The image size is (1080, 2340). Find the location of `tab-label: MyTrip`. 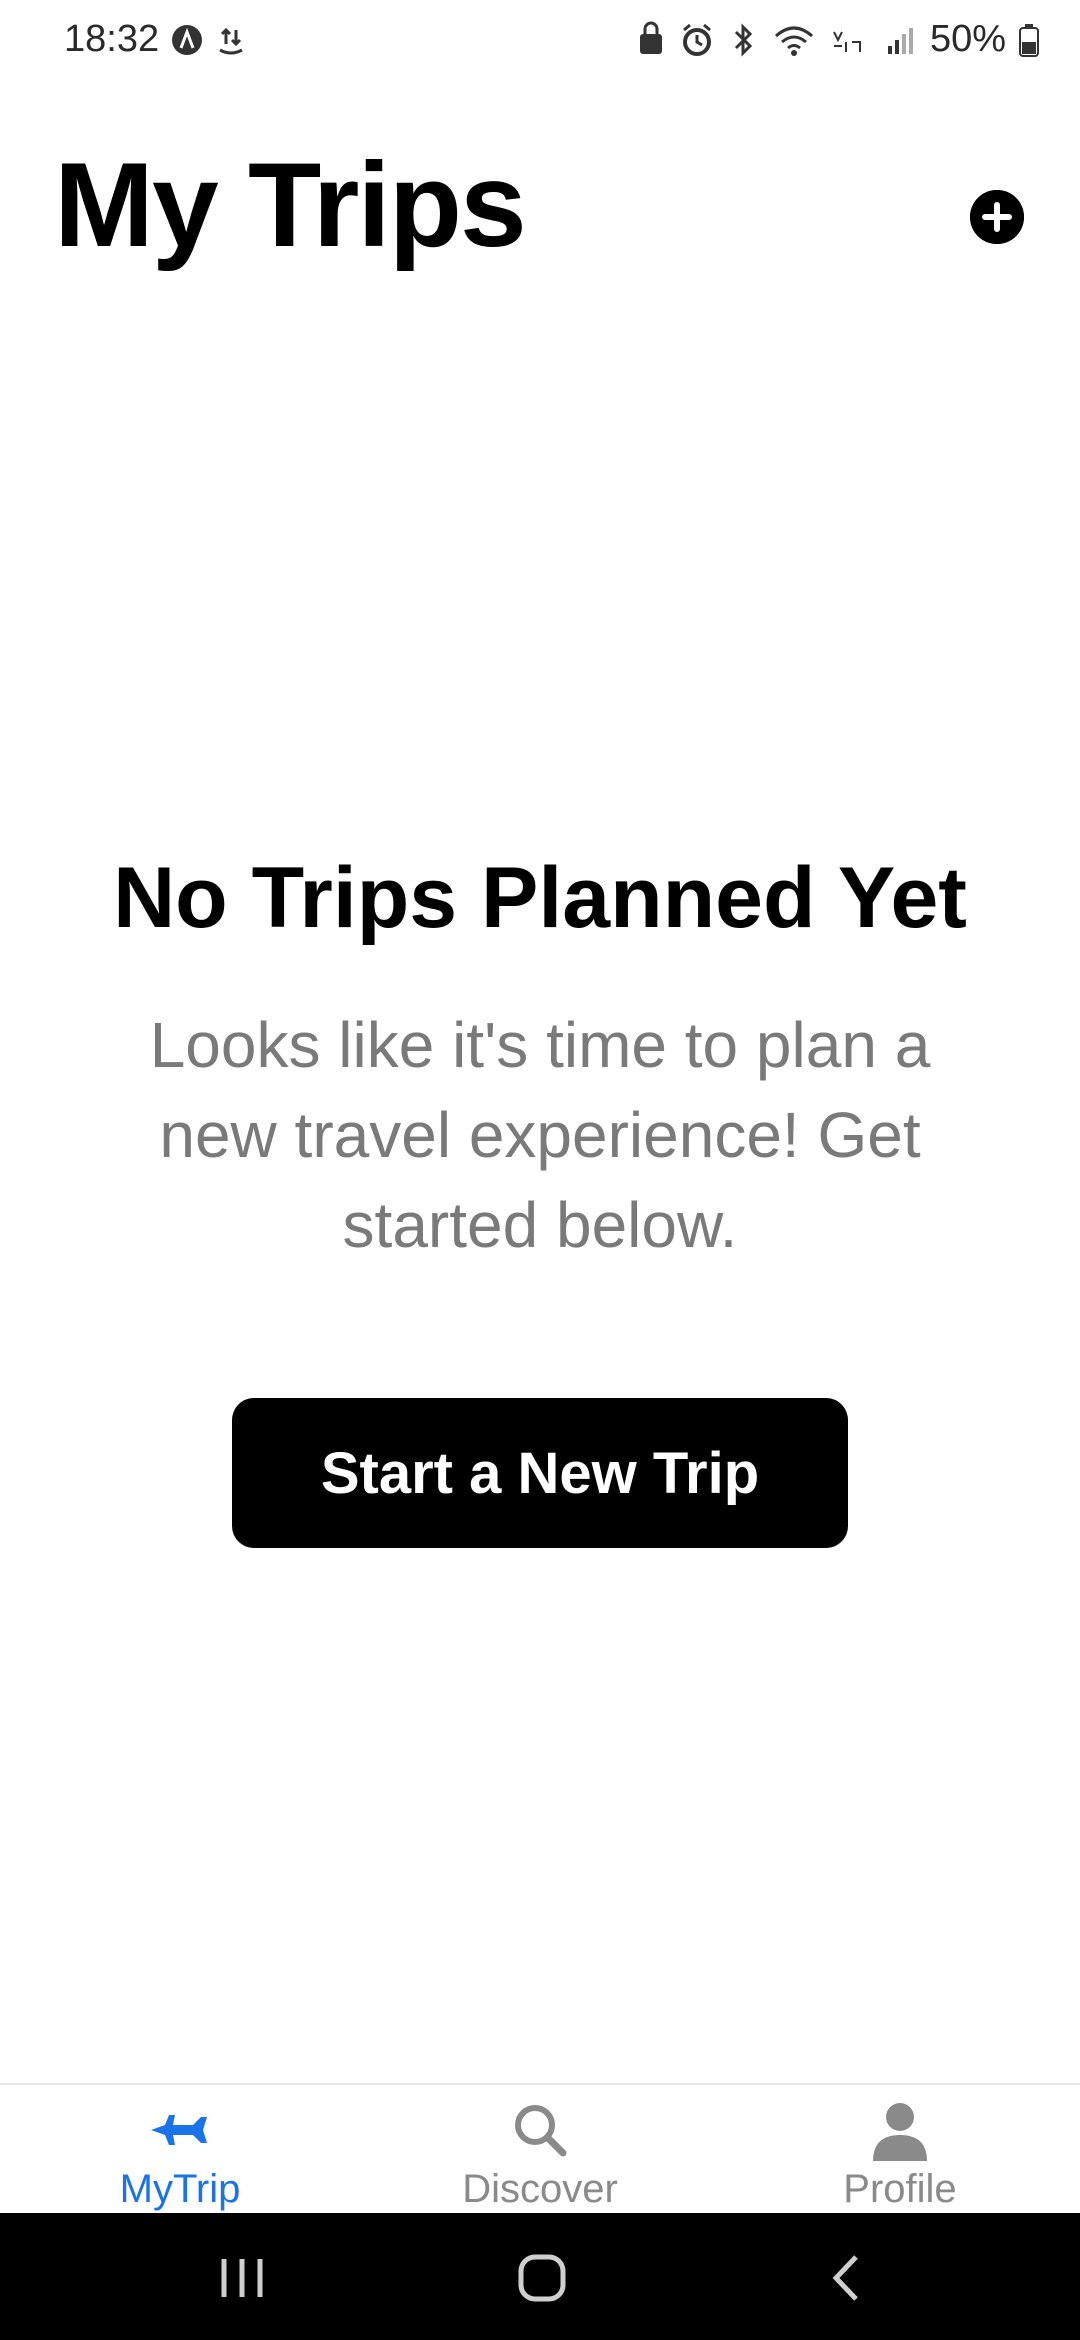

tab-label: MyTrip is located at coordinates (180, 2189).